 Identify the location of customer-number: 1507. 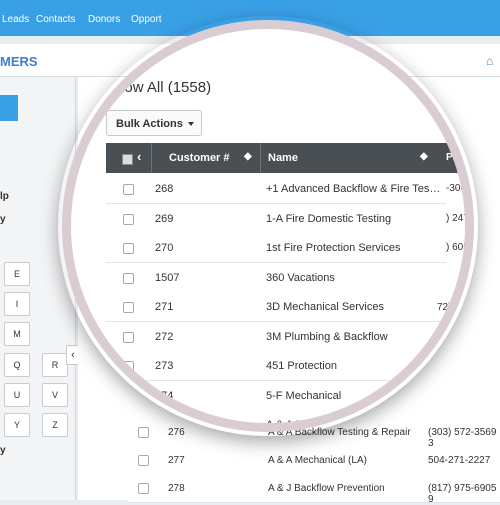
(167, 278).